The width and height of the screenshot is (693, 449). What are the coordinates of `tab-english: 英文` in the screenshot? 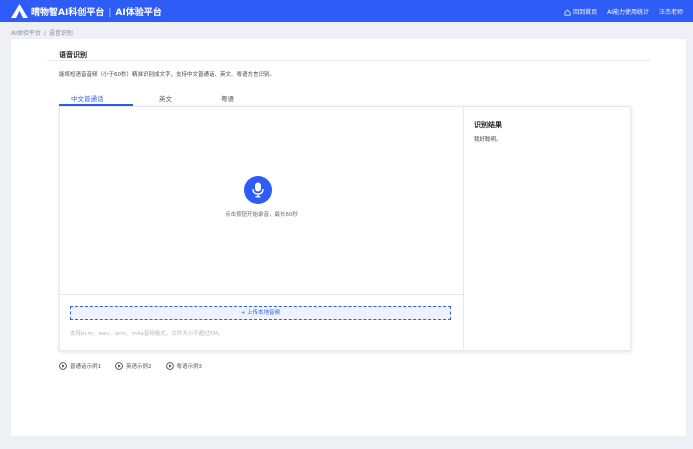 It's located at (165, 98).